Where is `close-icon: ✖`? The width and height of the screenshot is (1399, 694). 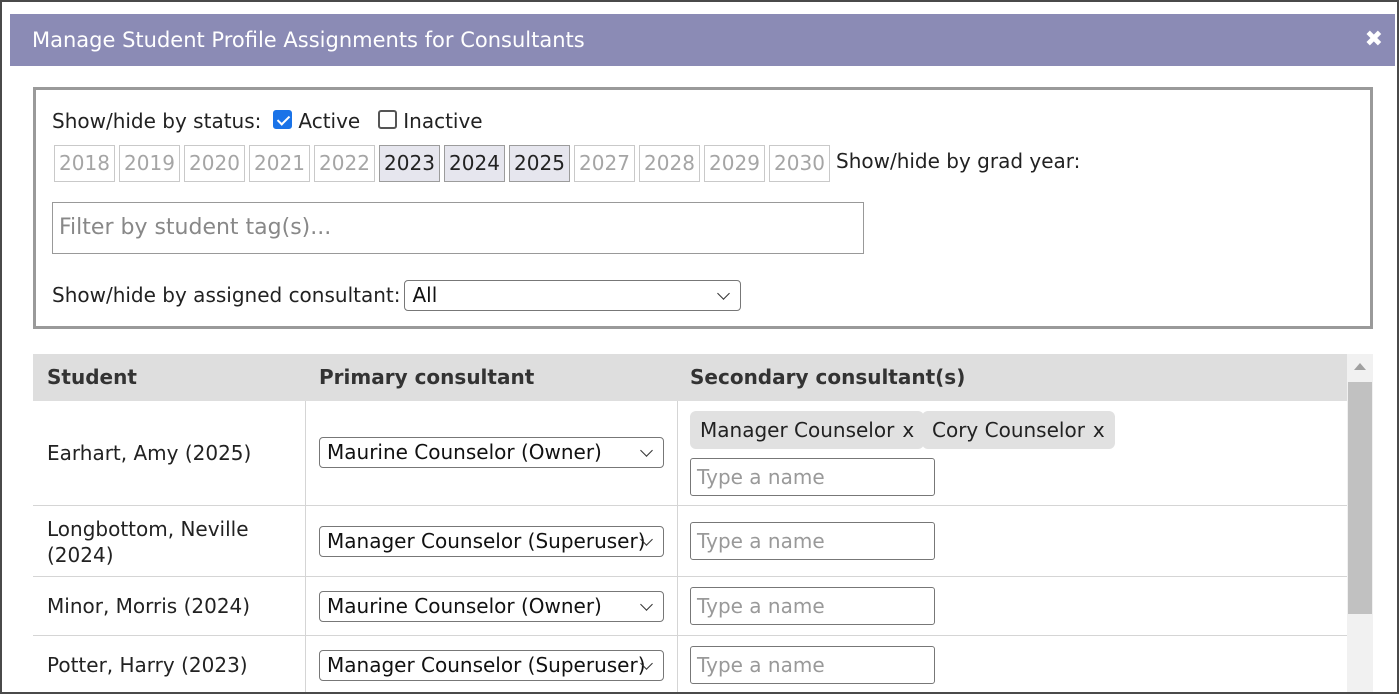
close-icon: ✖ is located at coordinates (1374, 40).